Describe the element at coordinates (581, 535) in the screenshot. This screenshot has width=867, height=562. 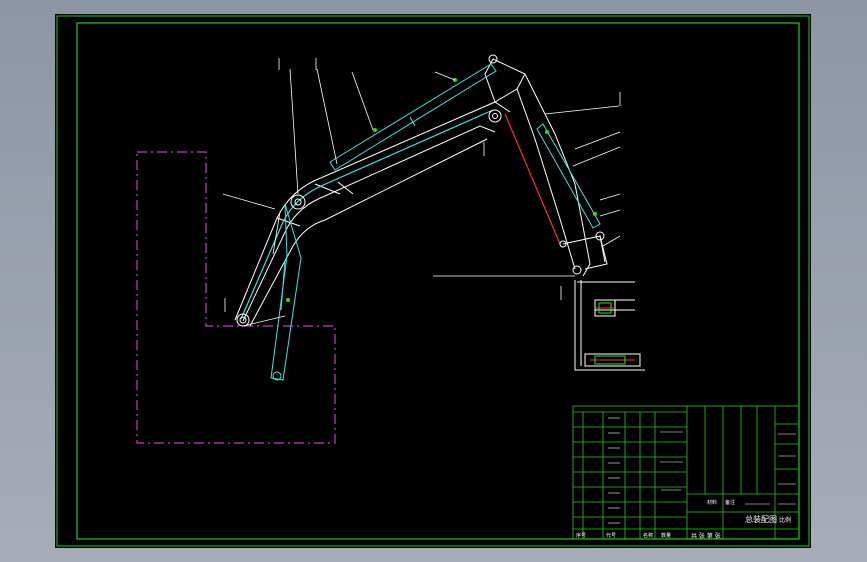
I see `title-block-col-1: 序号` at that location.